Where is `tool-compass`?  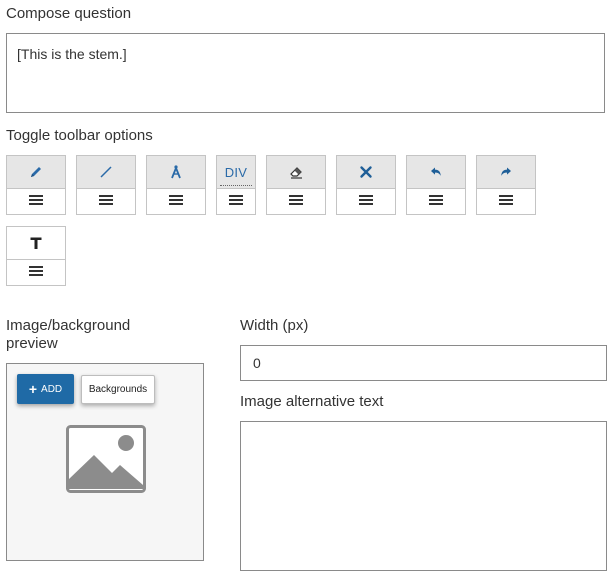
tool-compass is located at coordinates (176, 185).